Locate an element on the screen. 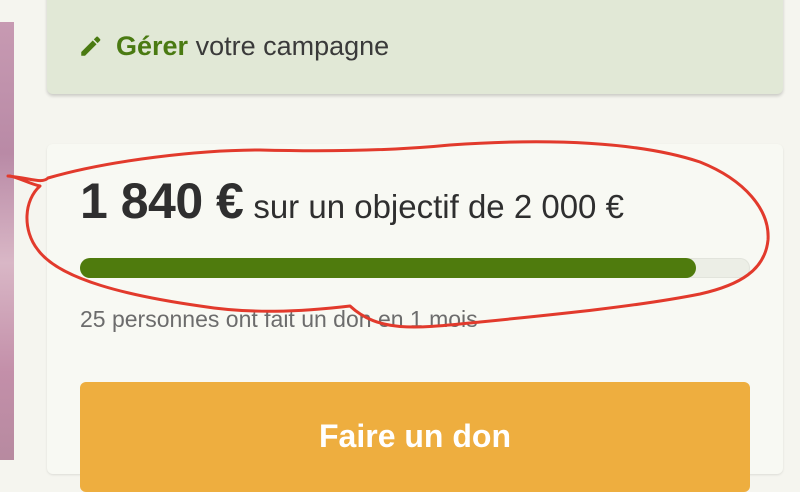 The height and width of the screenshot is (492, 800). manage-rest-label: votre campagne is located at coordinates (292, 45).